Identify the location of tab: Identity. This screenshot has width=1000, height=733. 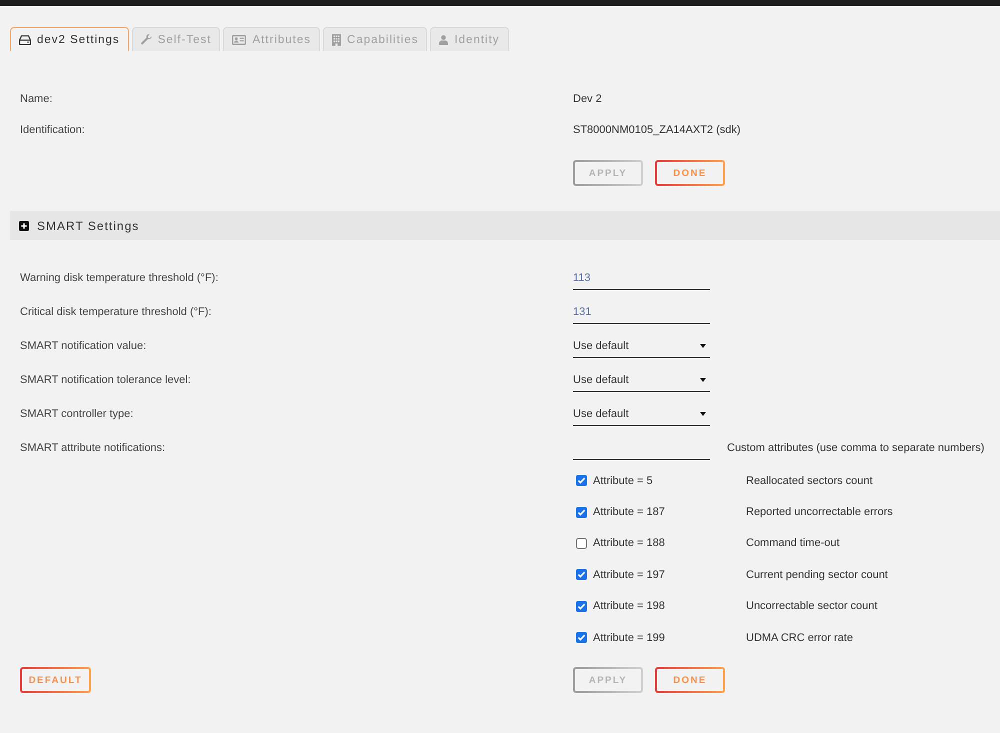
(469, 39).